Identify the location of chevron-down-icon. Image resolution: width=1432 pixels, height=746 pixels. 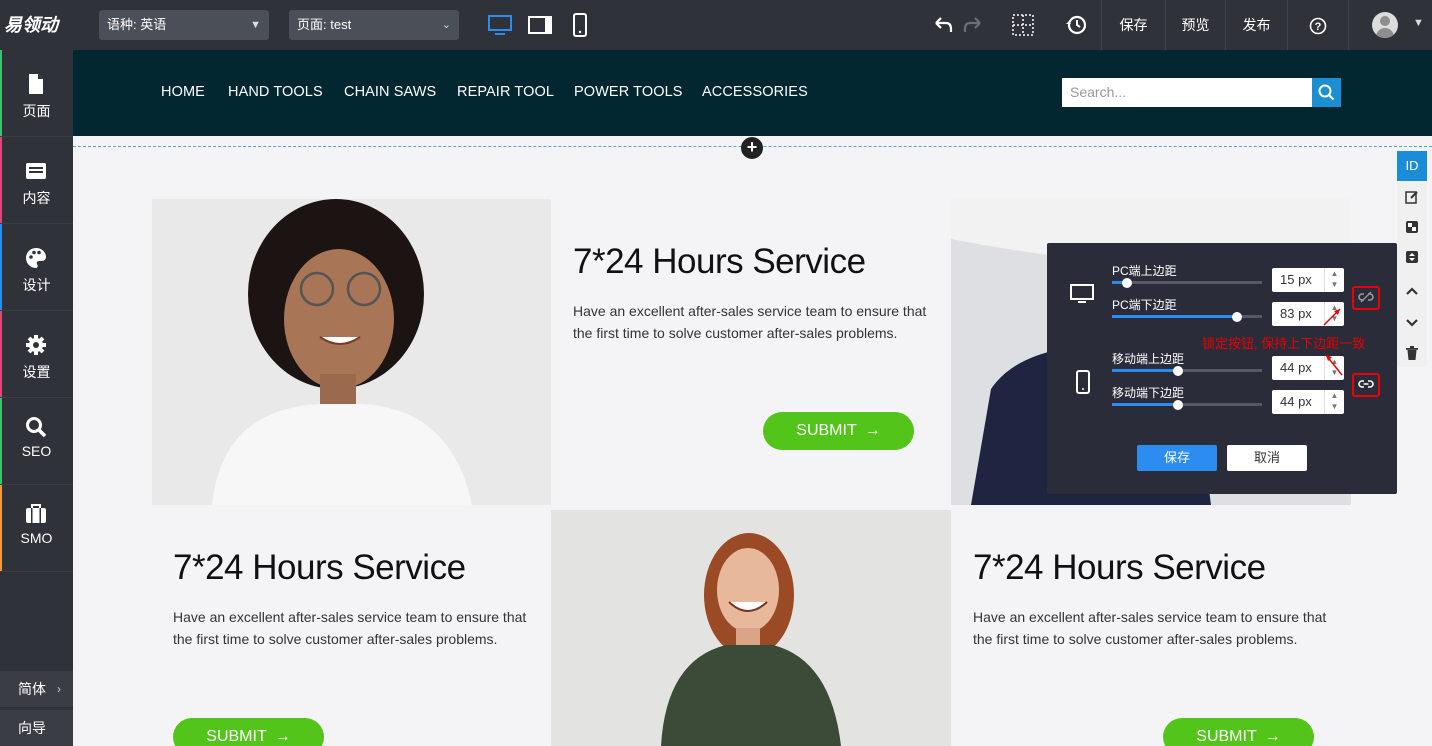
(1412, 322).